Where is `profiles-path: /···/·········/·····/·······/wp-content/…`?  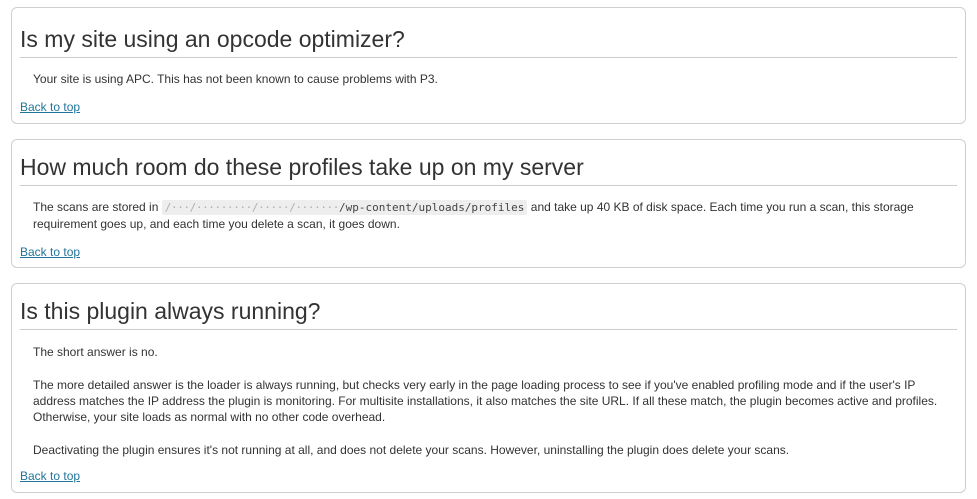 profiles-path: /···/·········/·····/·······/wp-content/… is located at coordinates (344, 207).